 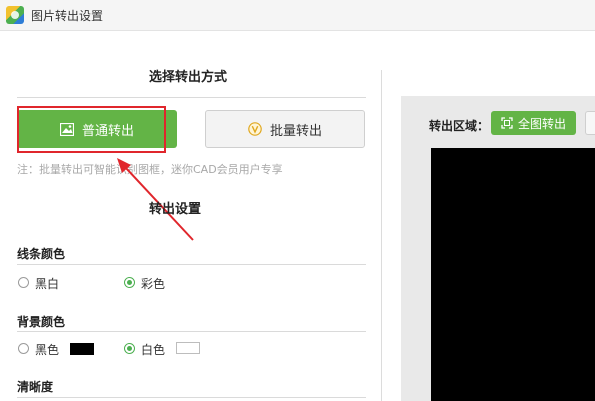 I want to click on line-color-divider, so click(x=191, y=264).